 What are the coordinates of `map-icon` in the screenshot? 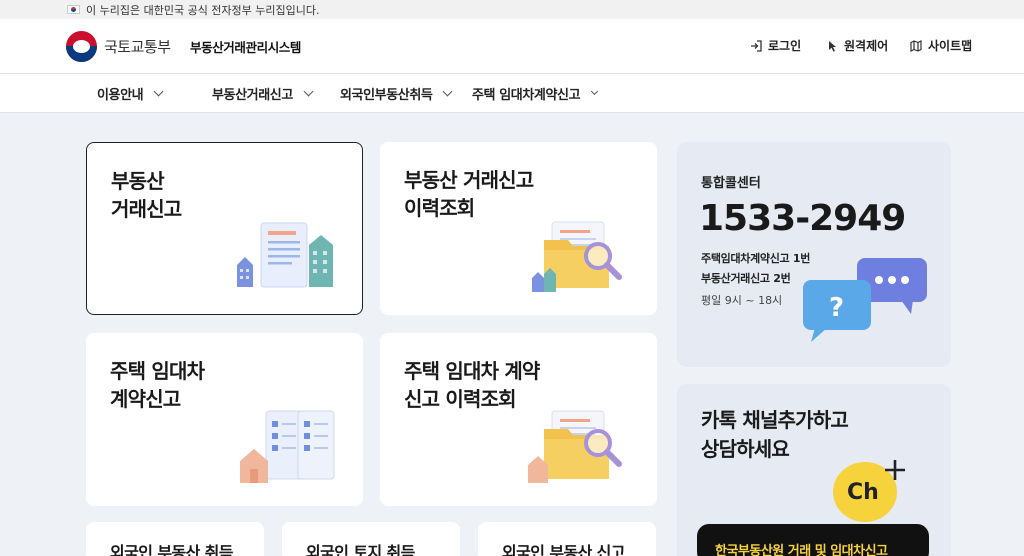 It's located at (916, 45).